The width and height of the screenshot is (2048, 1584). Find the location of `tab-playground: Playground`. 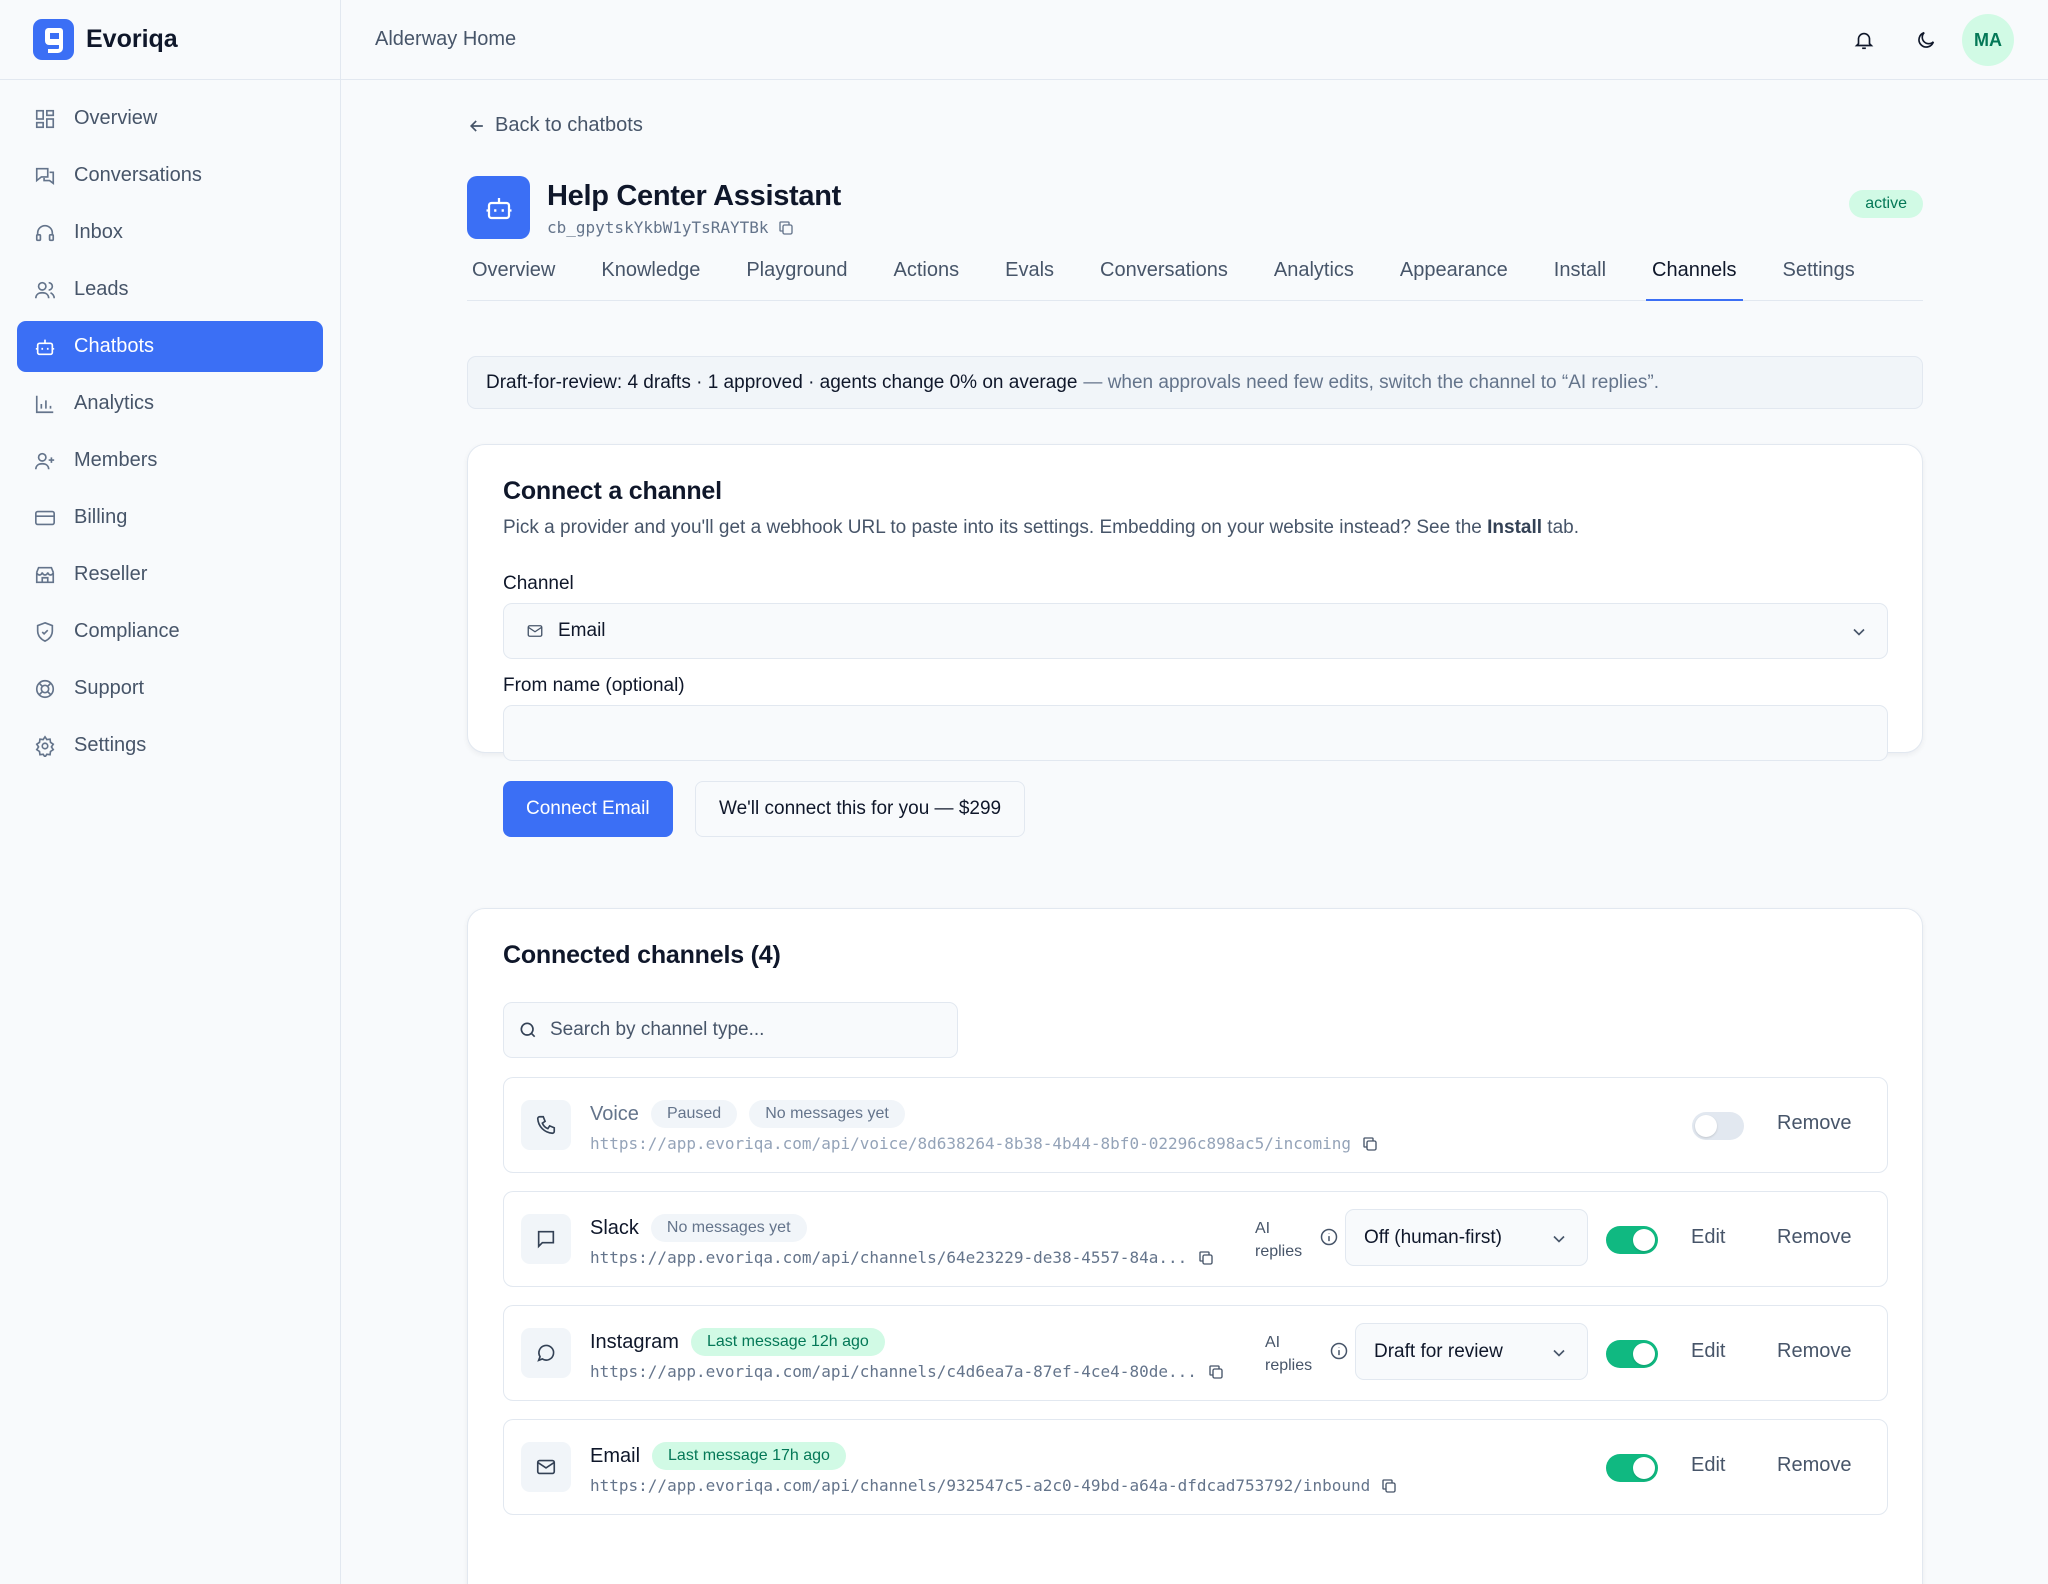

tab-playground: Playground is located at coordinates (796, 278).